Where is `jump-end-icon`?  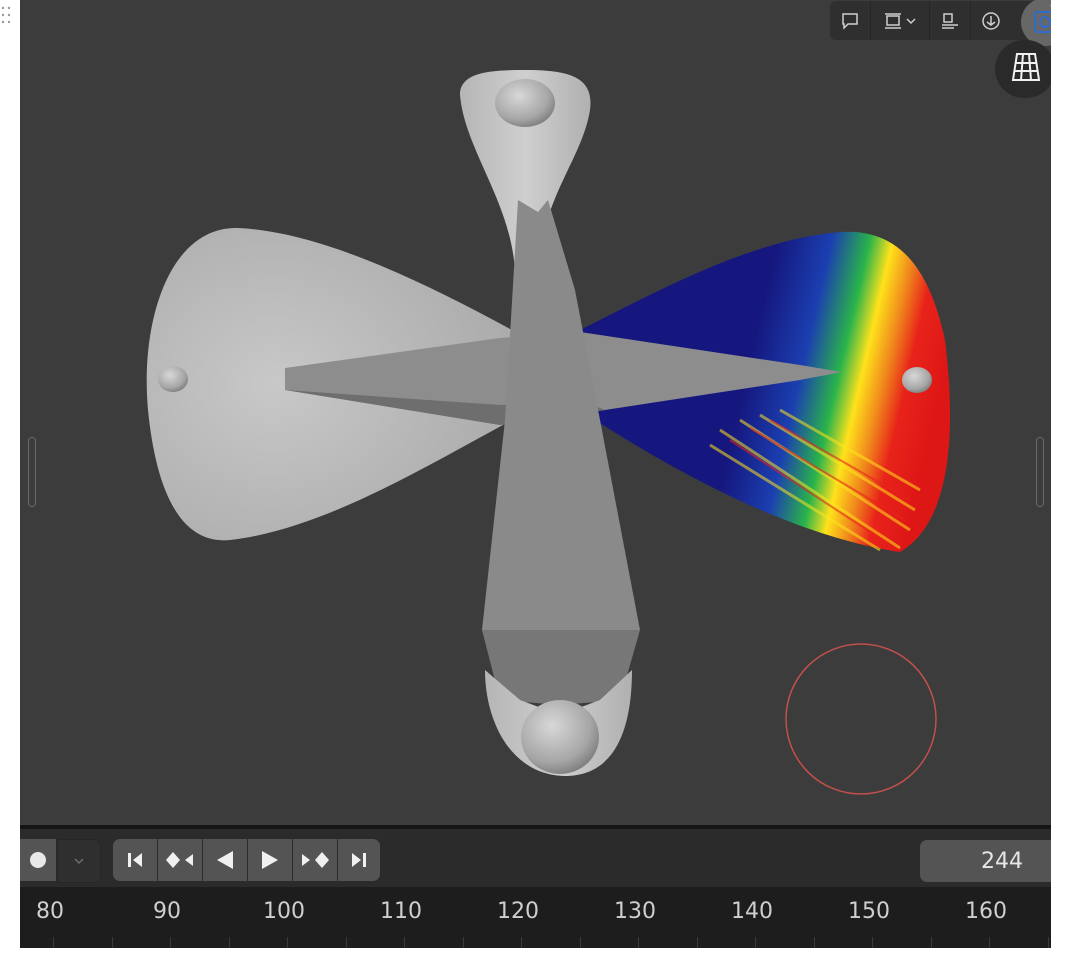
jump-end-icon is located at coordinates (359, 860).